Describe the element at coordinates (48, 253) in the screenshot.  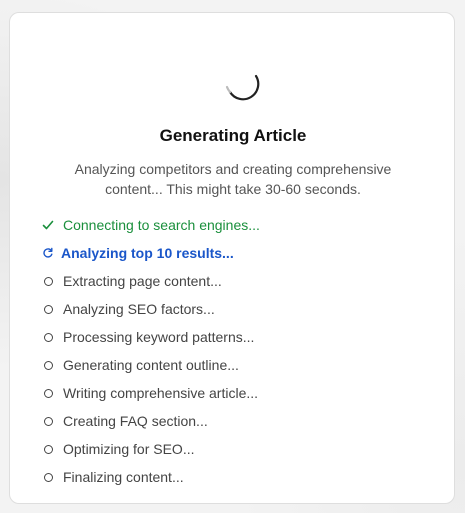
I see `refresh-icon` at that location.